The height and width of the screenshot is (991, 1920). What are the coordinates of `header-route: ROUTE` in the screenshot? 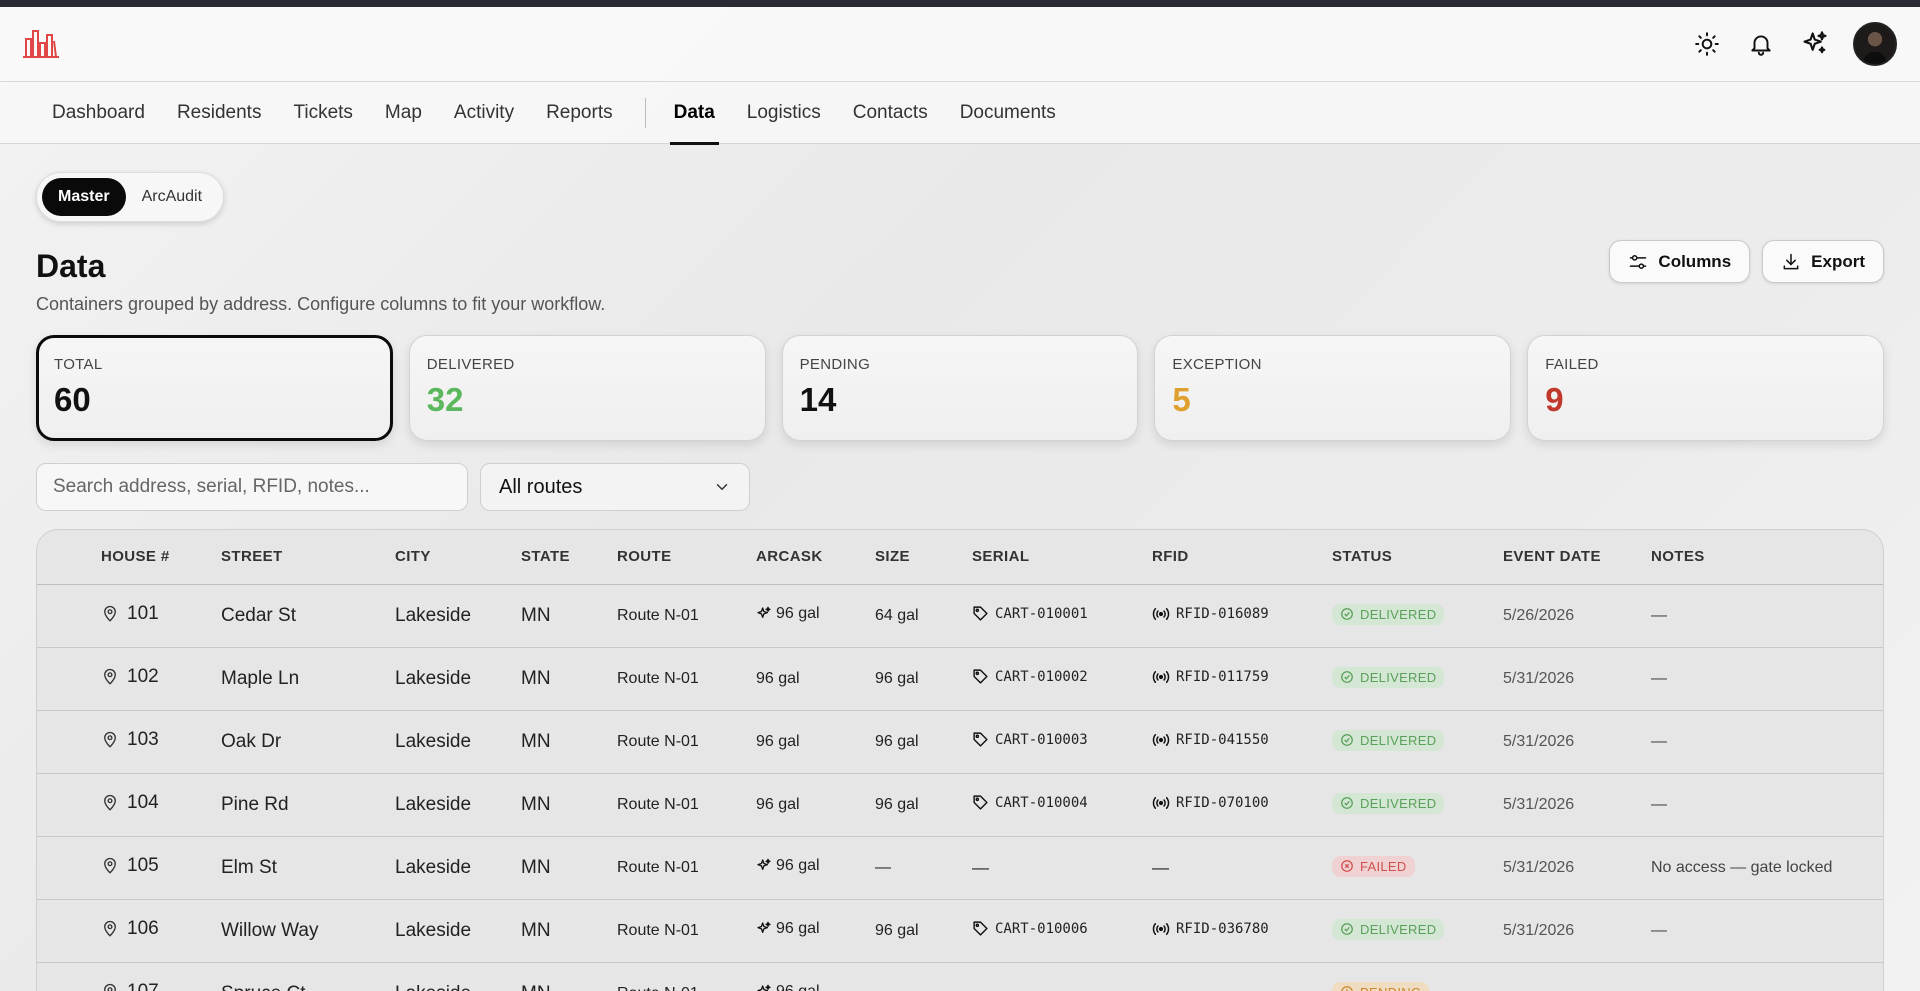 It's located at (686, 557).